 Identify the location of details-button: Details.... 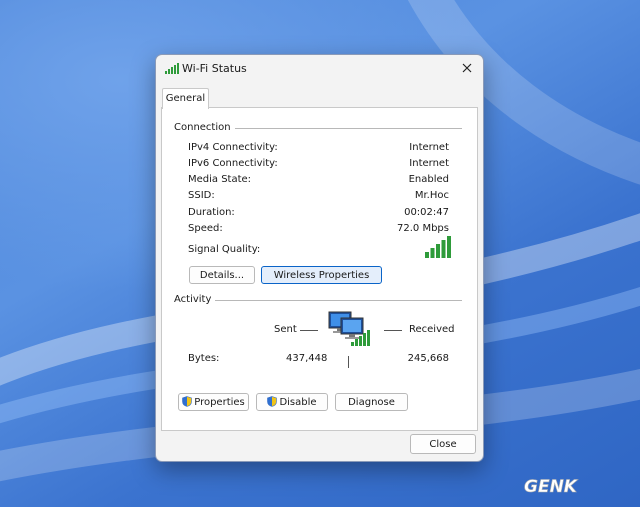
(222, 275).